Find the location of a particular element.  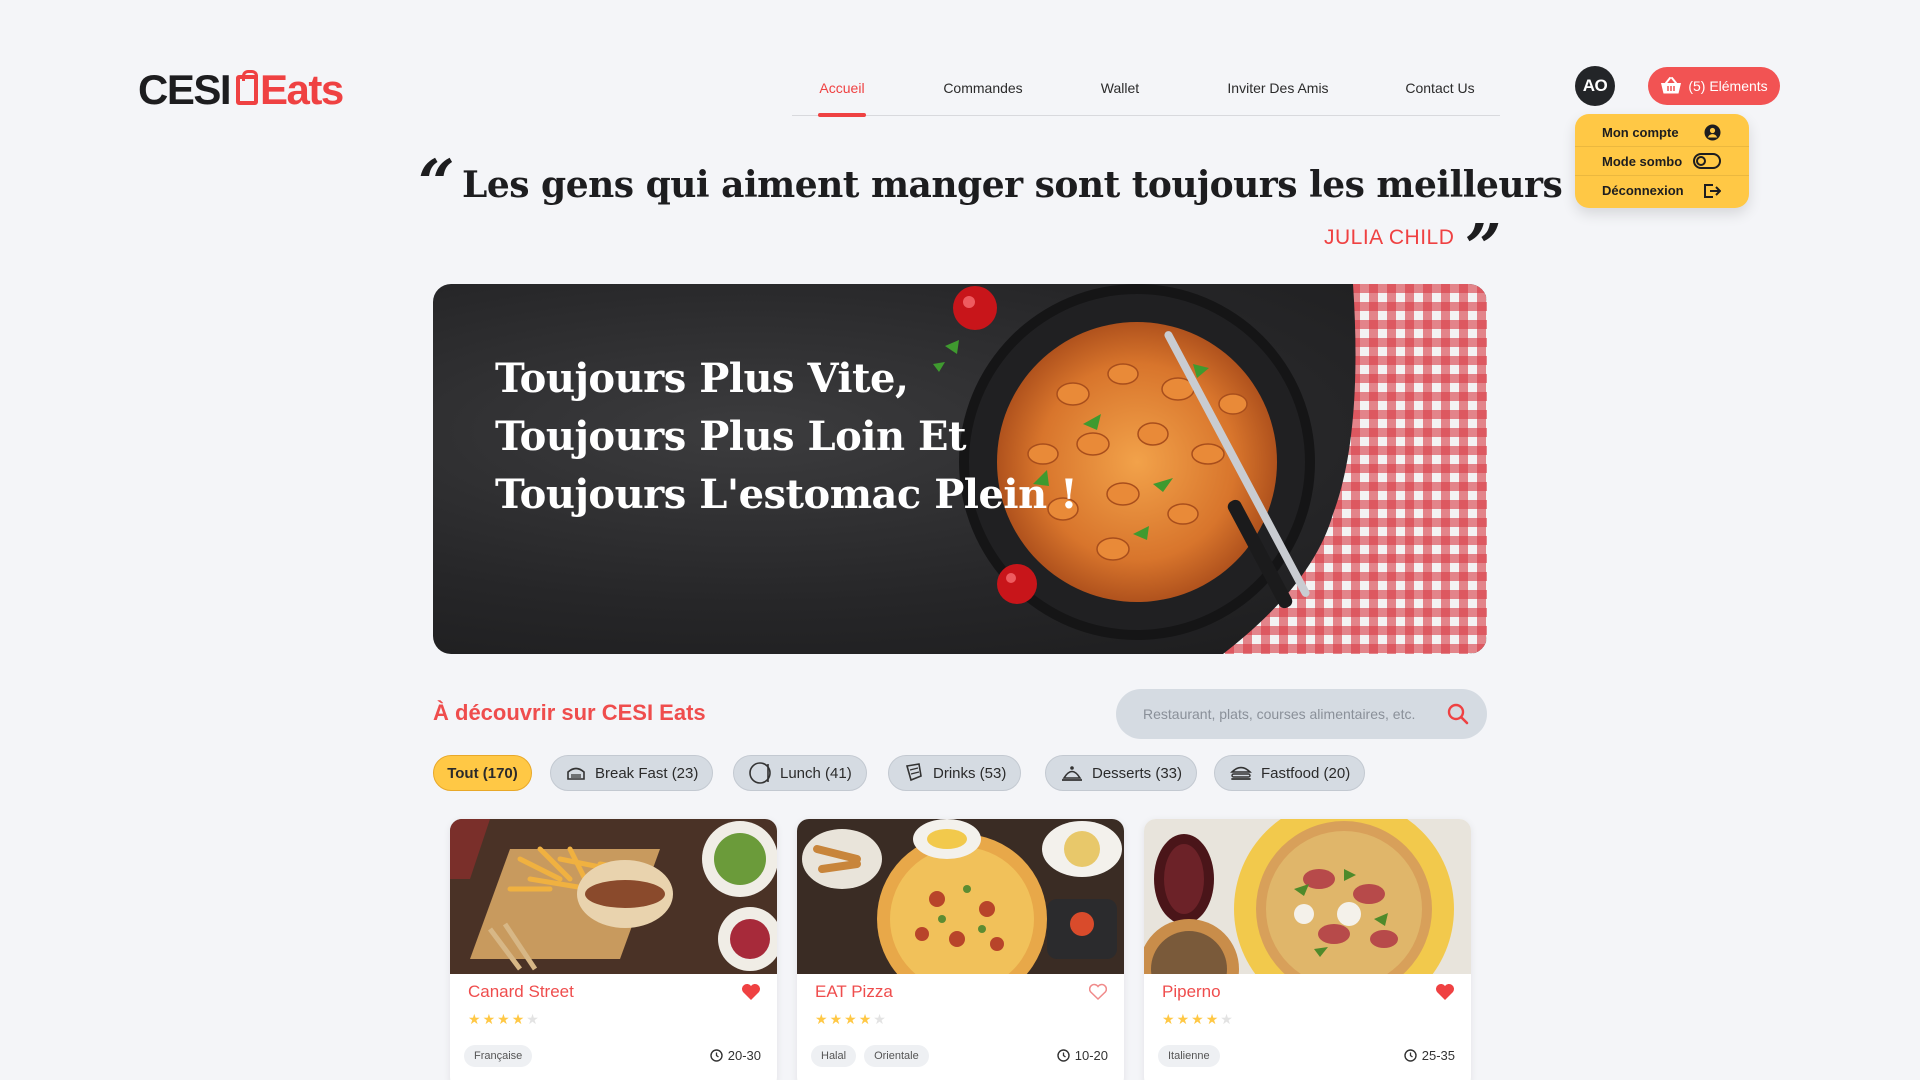

cuisine-tag: Italienne is located at coordinates (1189, 1056).